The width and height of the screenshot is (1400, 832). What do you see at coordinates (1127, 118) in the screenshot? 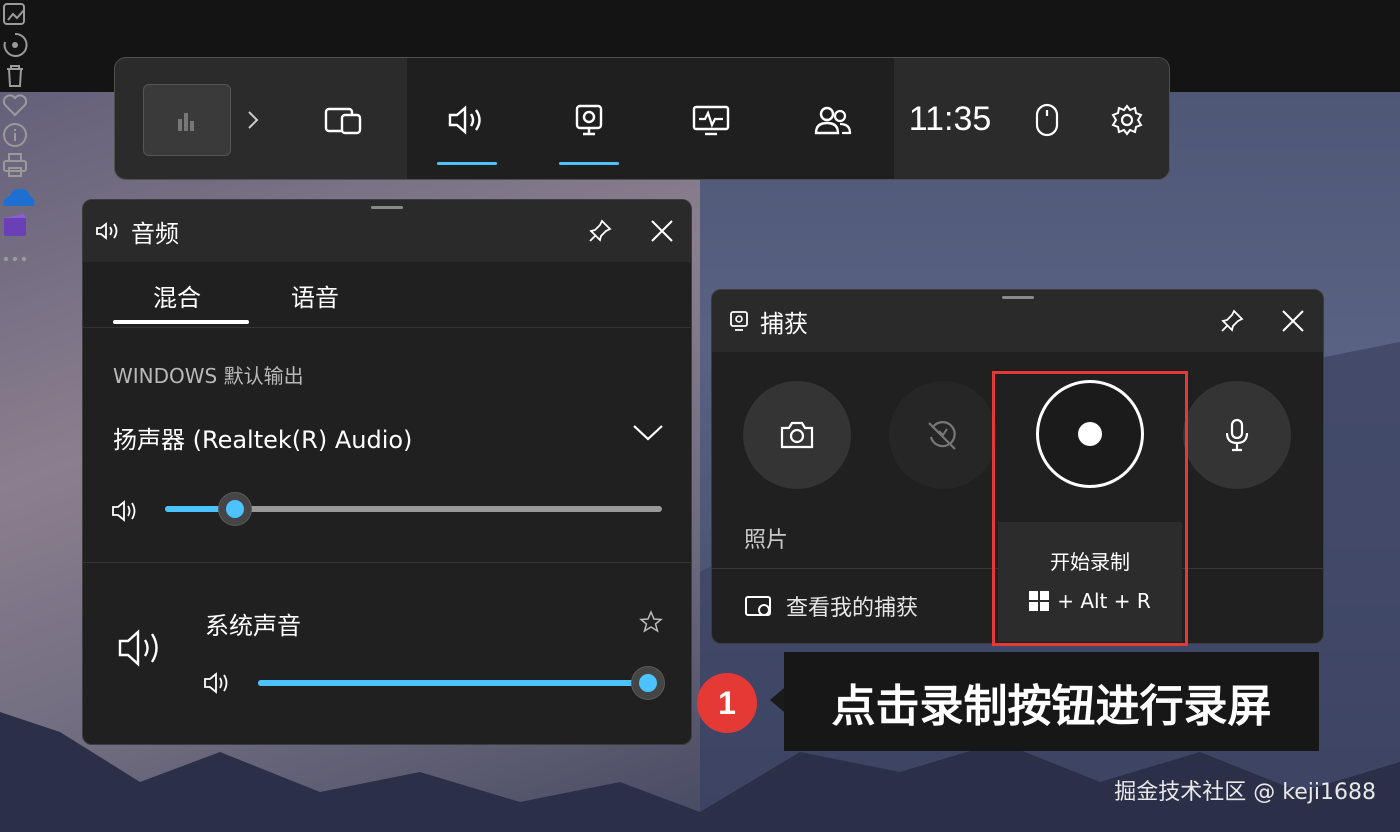
I see `settings-gear-icon` at bounding box center [1127, 118].